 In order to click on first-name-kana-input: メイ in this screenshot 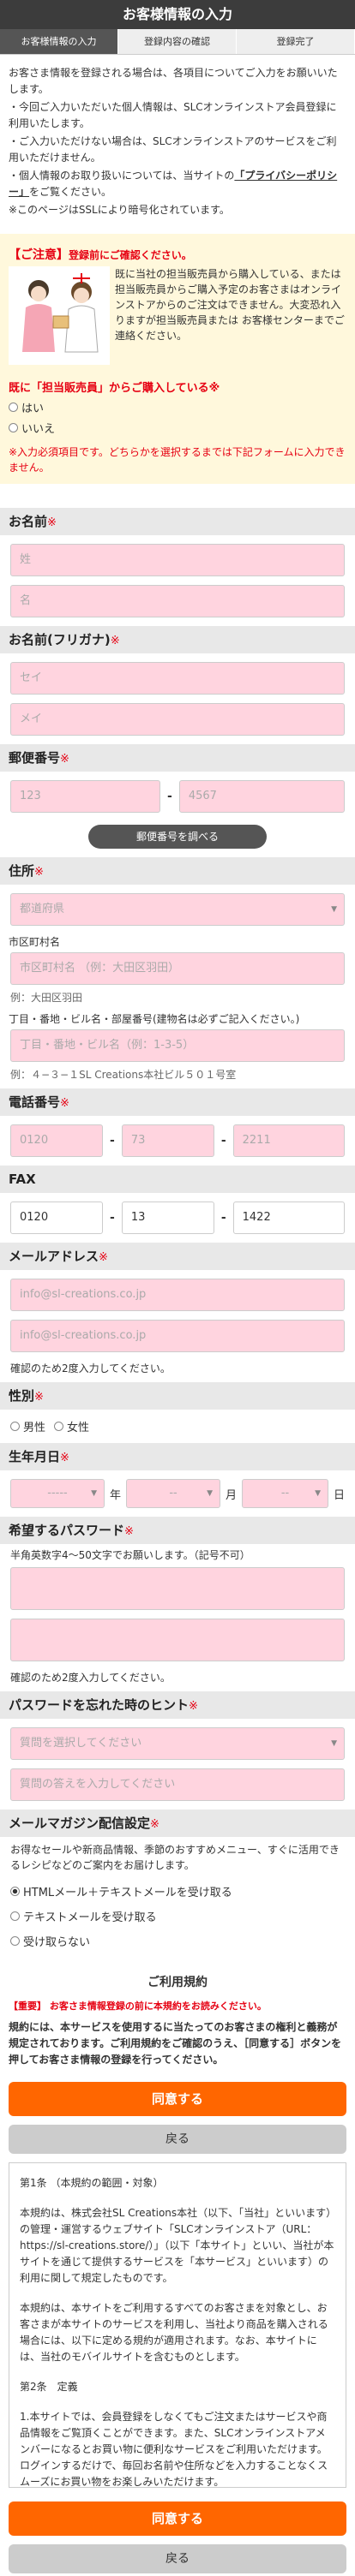, I will do `click(177, 719)`.